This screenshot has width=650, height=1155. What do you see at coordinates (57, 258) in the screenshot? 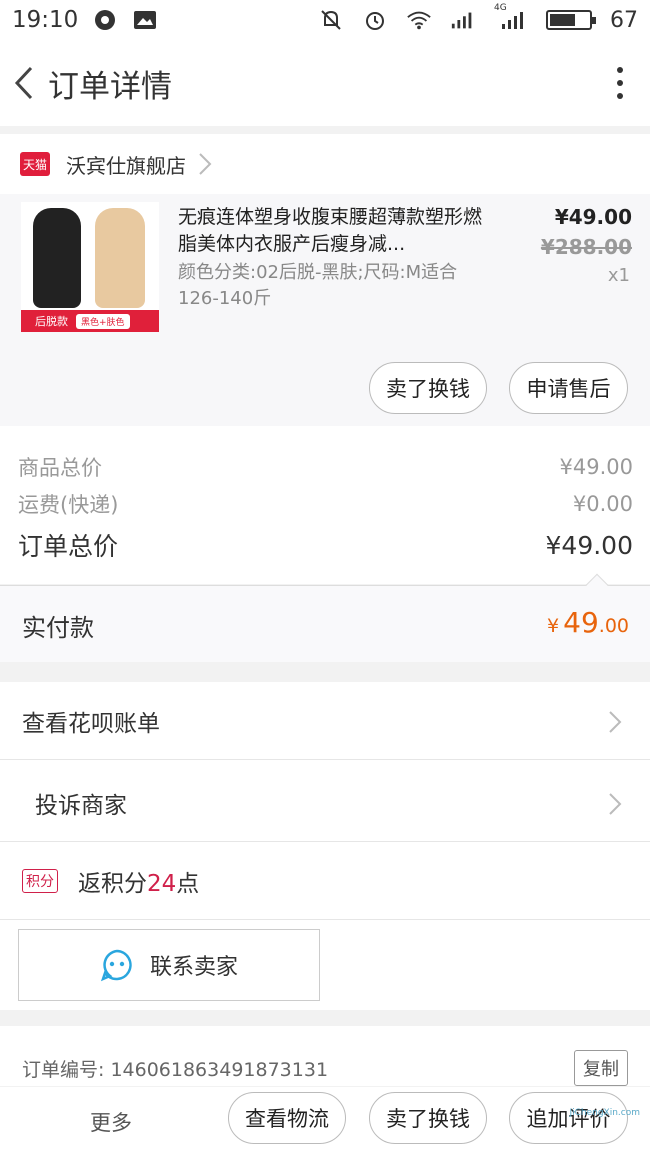
I see `product-image-black` at bounding box center [57, 258].